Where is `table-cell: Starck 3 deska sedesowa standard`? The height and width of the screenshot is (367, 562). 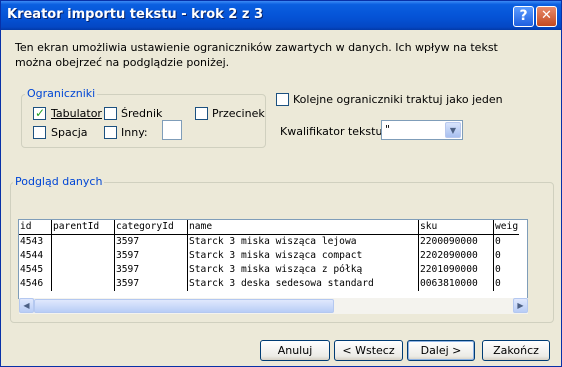 table-cell: Starck 3 deska sedesowa standard is located at coordinates (303, 284).